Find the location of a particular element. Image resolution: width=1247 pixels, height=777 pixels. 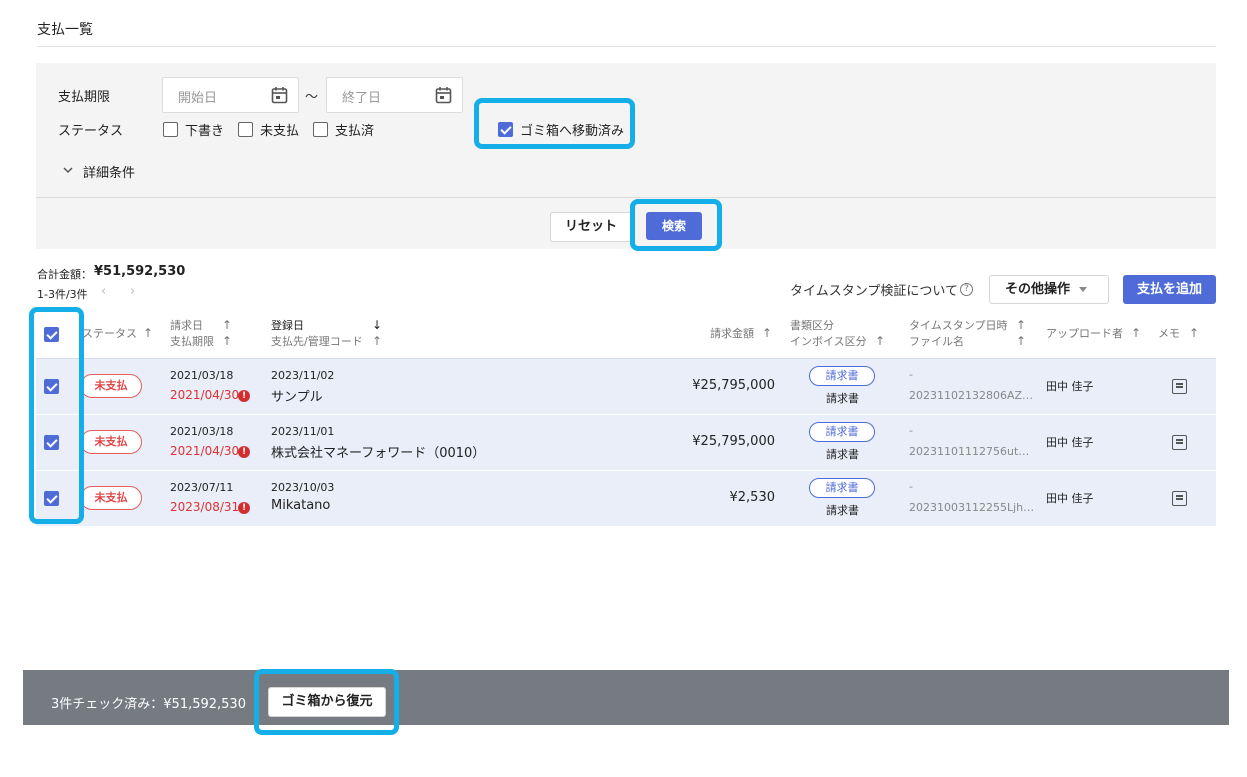

invoice-date: 2023/07/11 is located at coordinates (202, 487).